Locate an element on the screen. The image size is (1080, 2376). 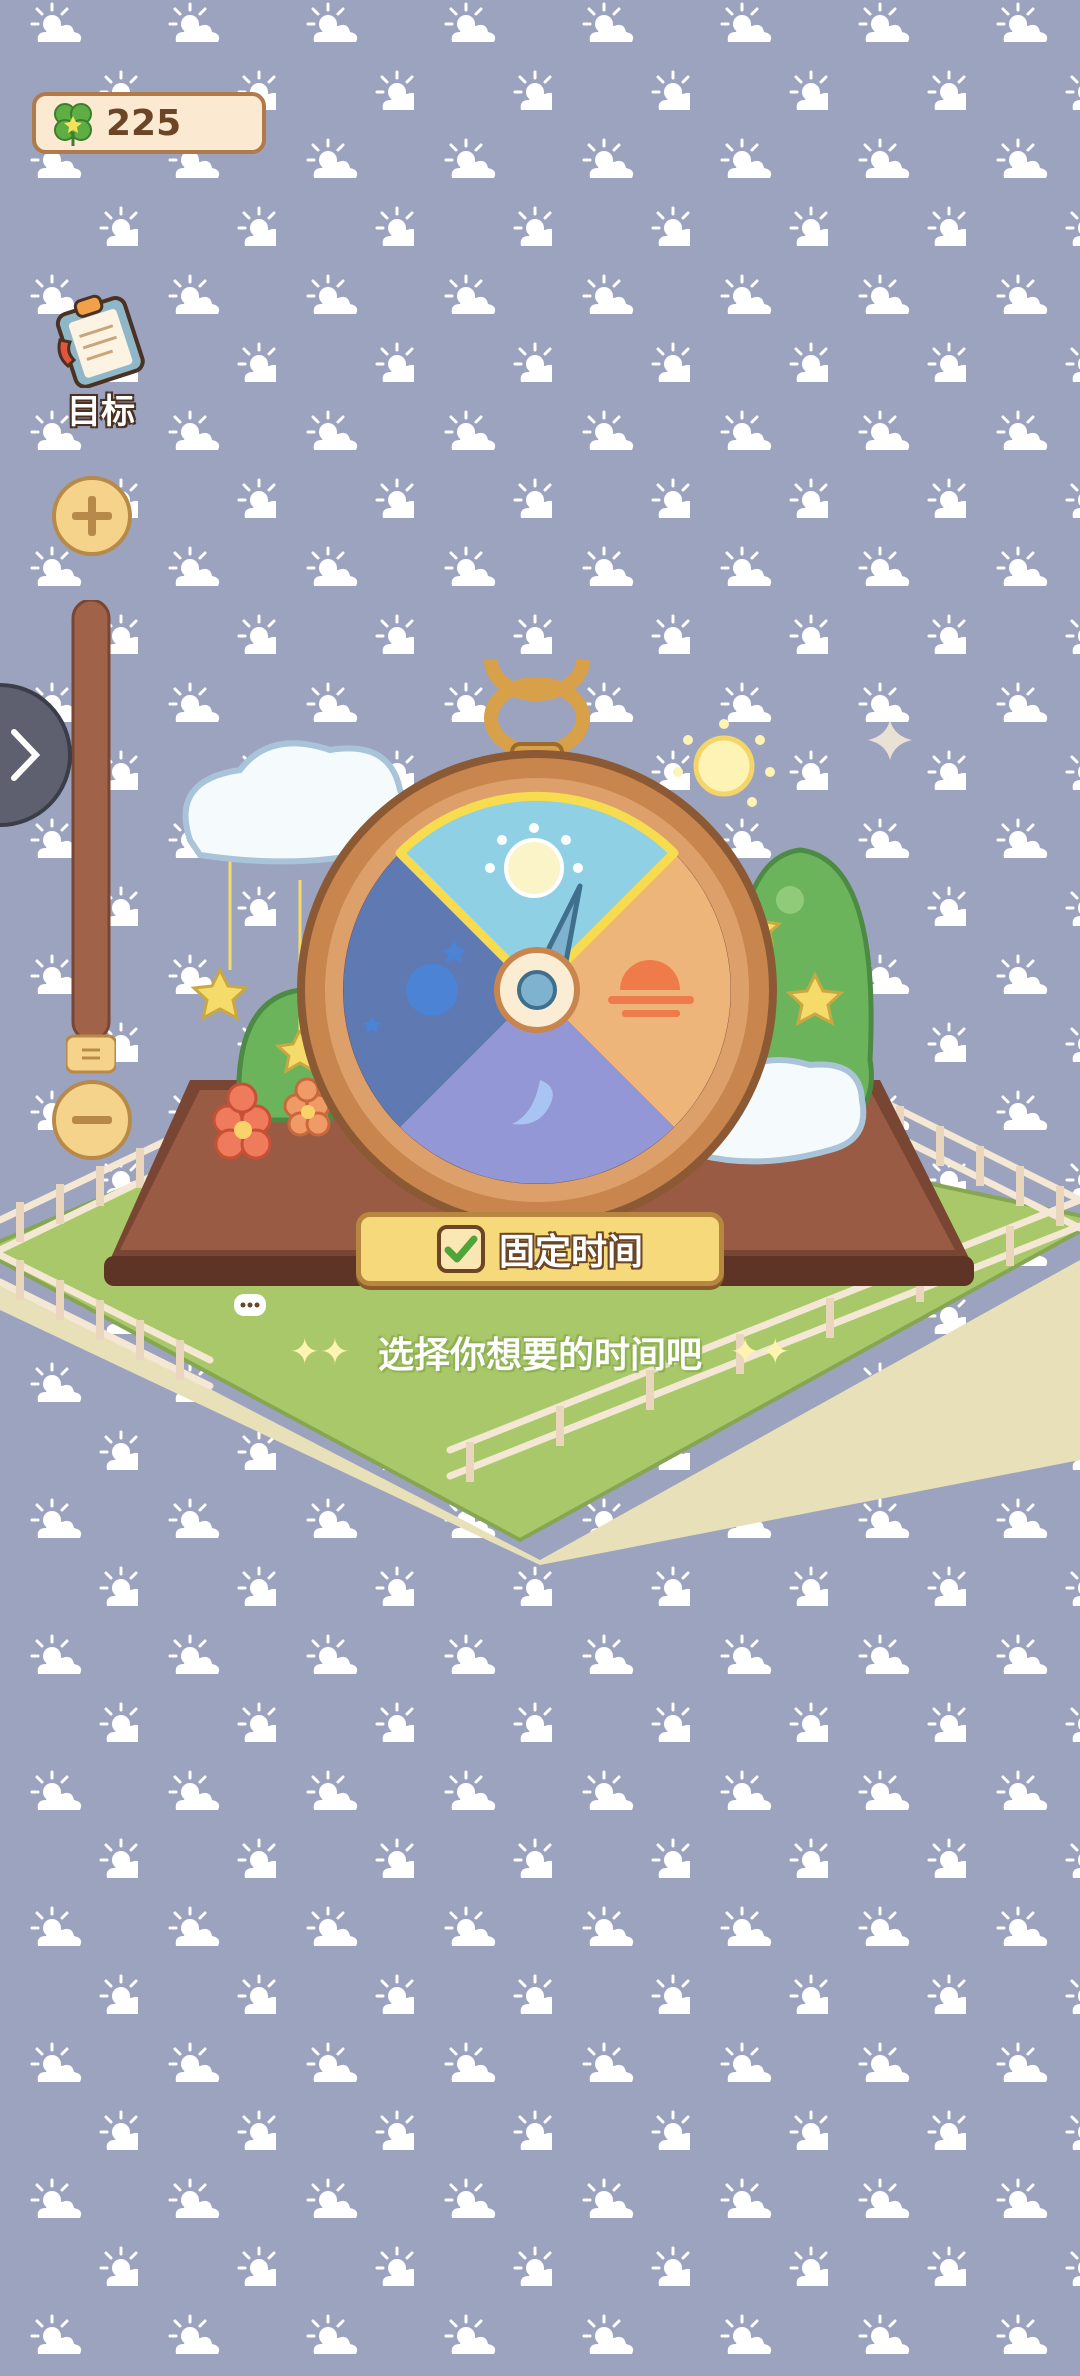
zoom-in-button is located at coordinates (92, 516).